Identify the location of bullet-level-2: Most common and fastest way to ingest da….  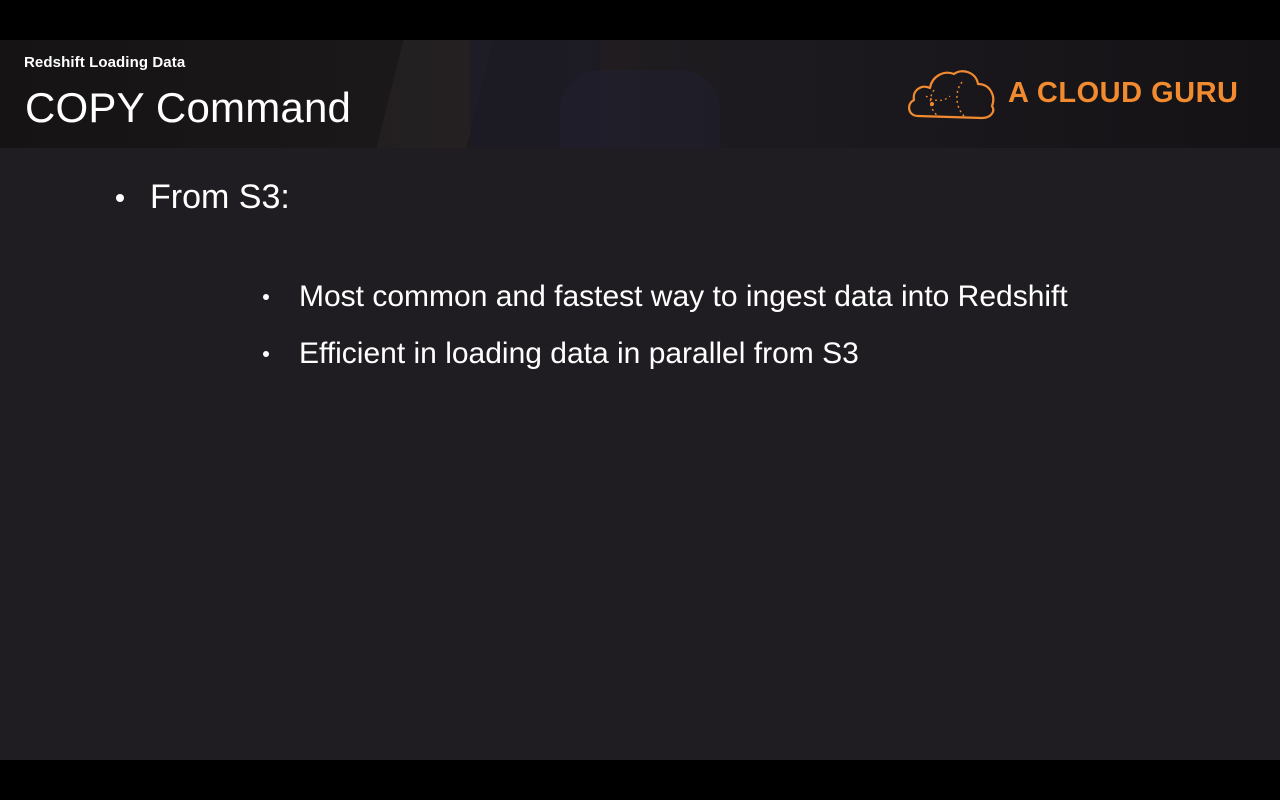
(665, 297).